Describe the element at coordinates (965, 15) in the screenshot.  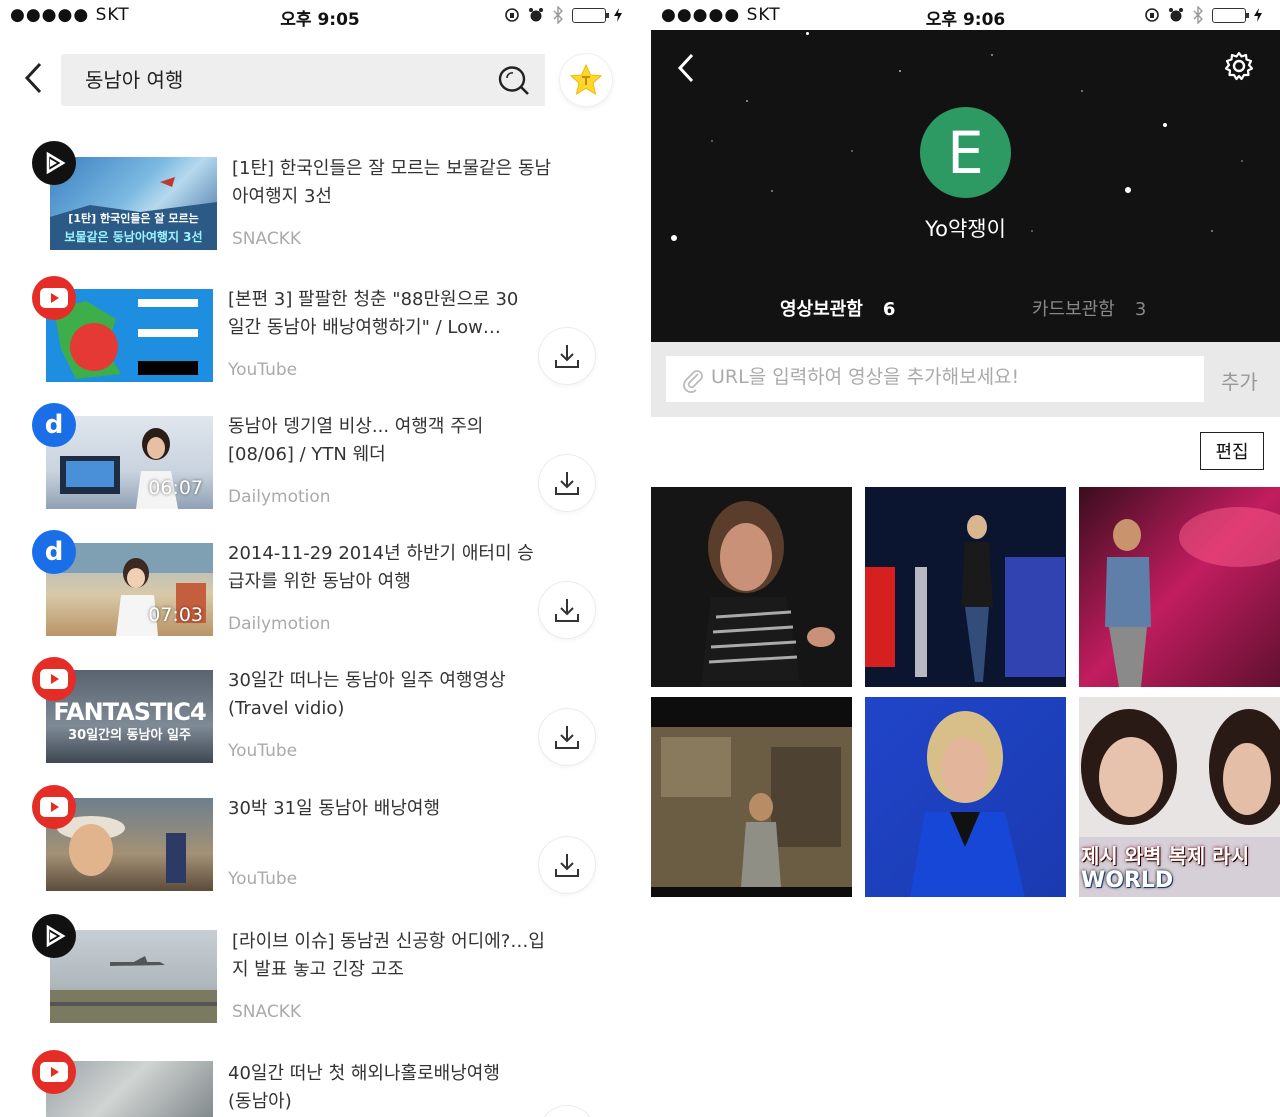
I see `status-bar: ●●●●● SKT 오후 9:06` at that location.